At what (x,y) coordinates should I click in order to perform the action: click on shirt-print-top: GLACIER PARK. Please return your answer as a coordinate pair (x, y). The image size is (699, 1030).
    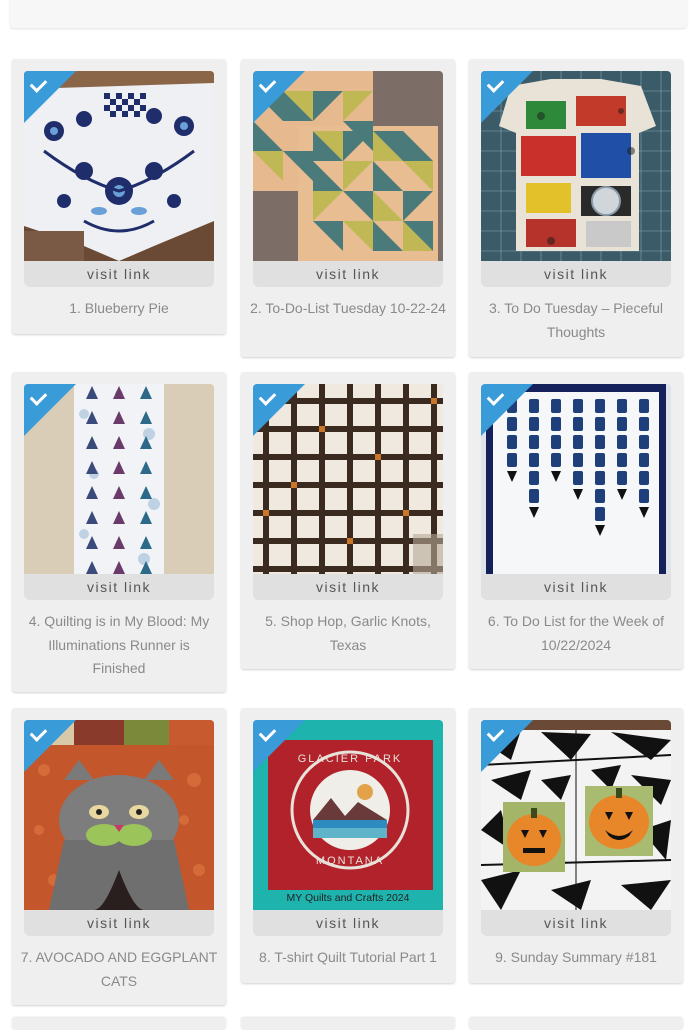
    Looking at the image, I should click on (350, 759).